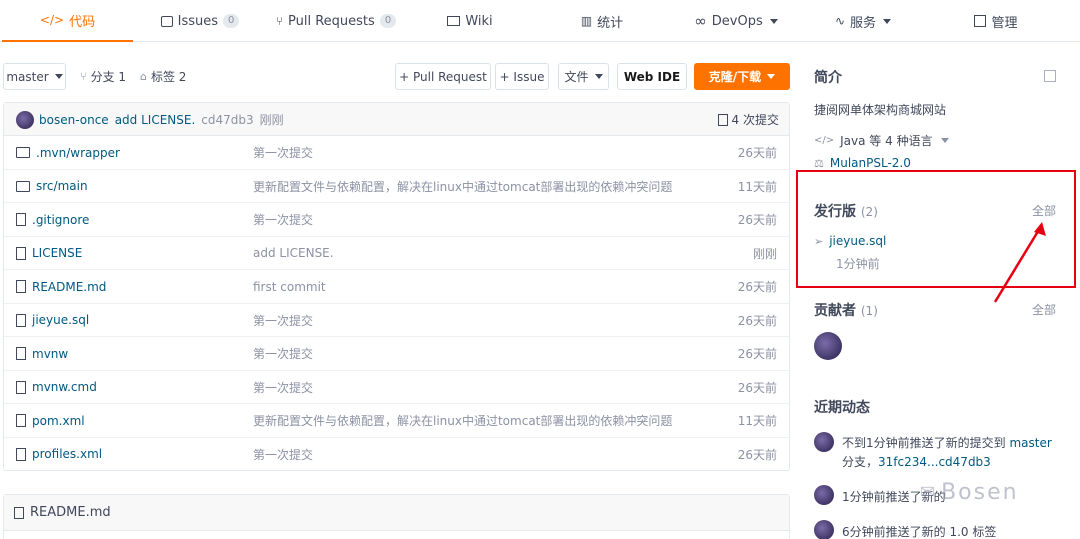 This screenshot has width=1080, height=539. I want to click on infinity-icon: ∞, so click(700, 21).